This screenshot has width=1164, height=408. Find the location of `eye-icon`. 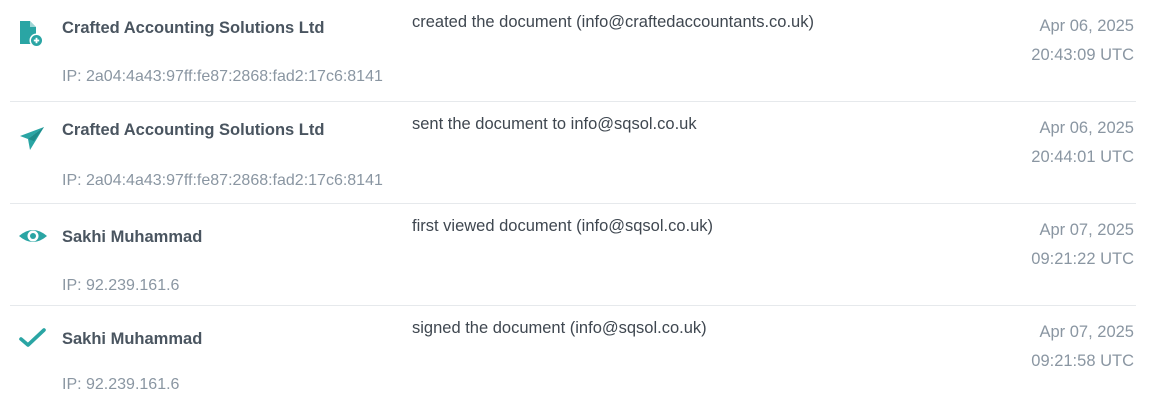

eye-icon is located at coordinates (33, 236).